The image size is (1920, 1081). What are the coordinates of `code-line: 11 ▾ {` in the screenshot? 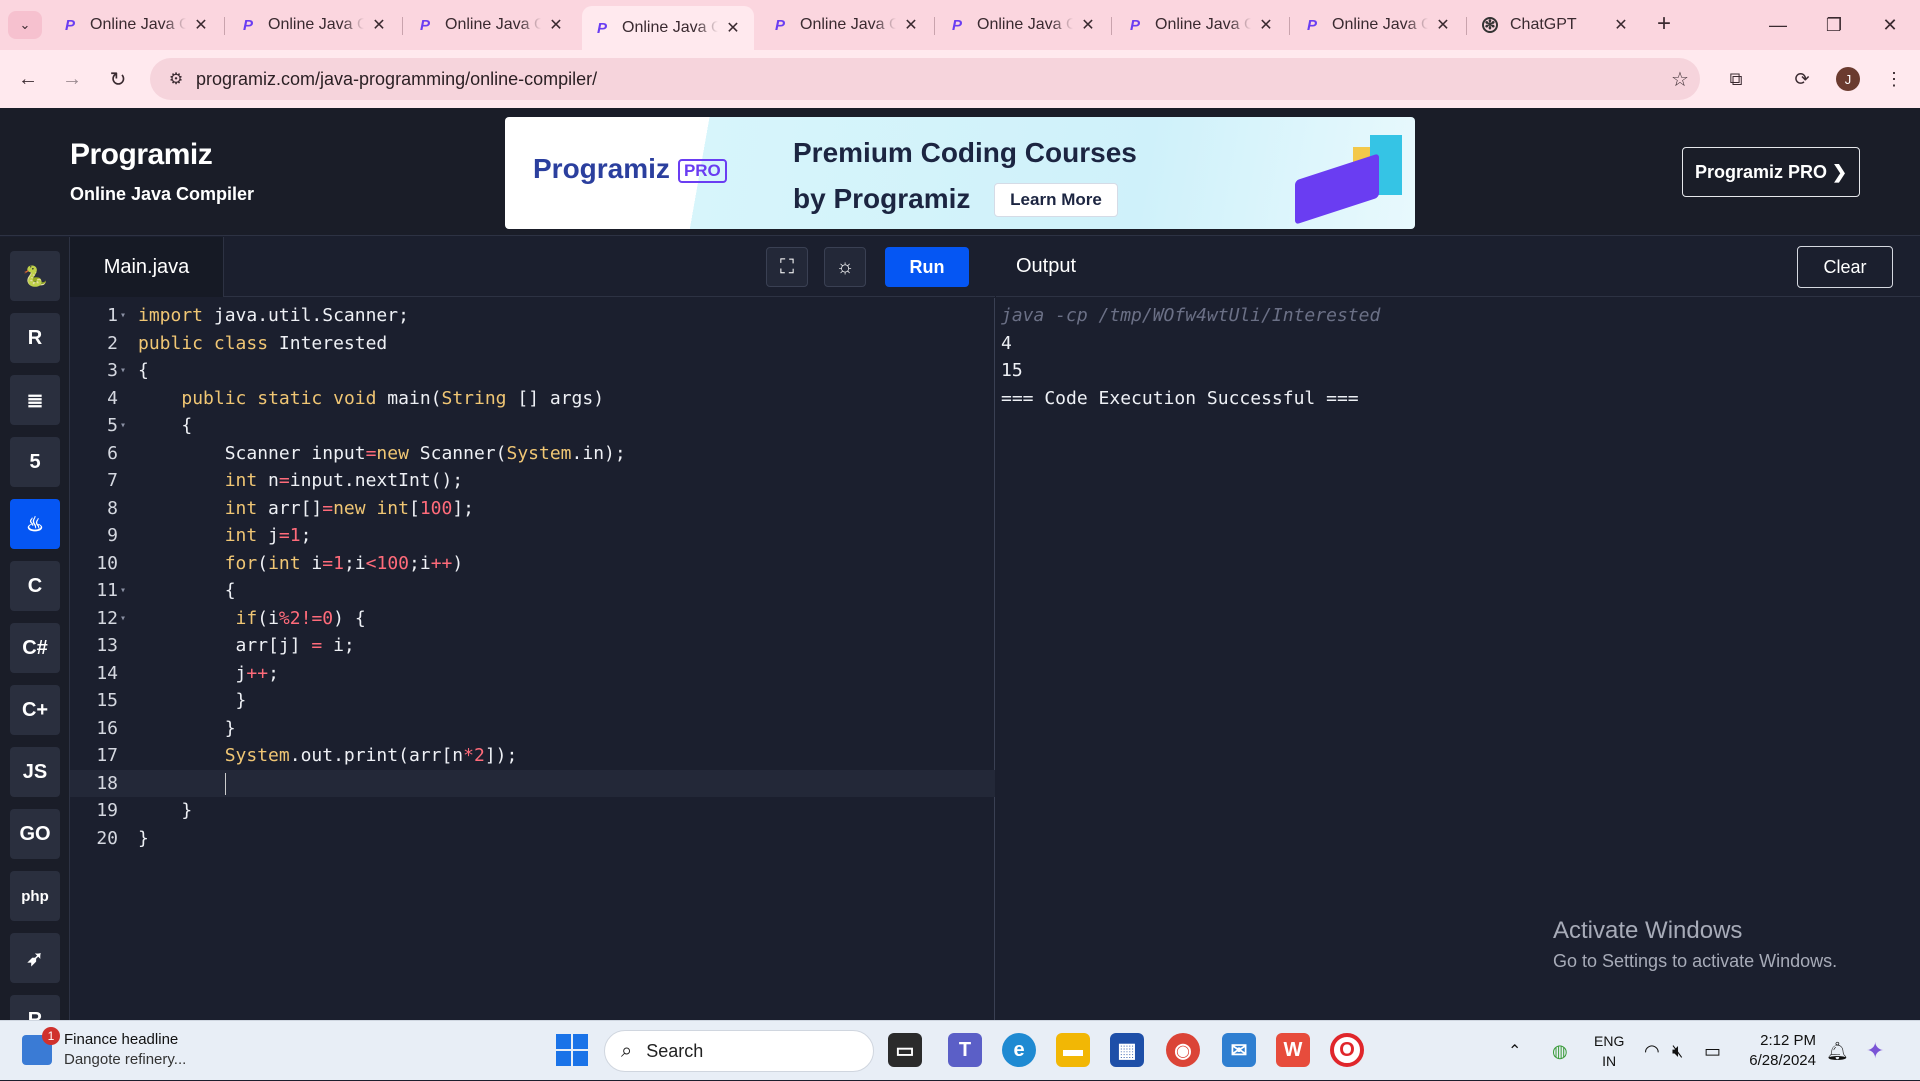 It's located at (532, 591).